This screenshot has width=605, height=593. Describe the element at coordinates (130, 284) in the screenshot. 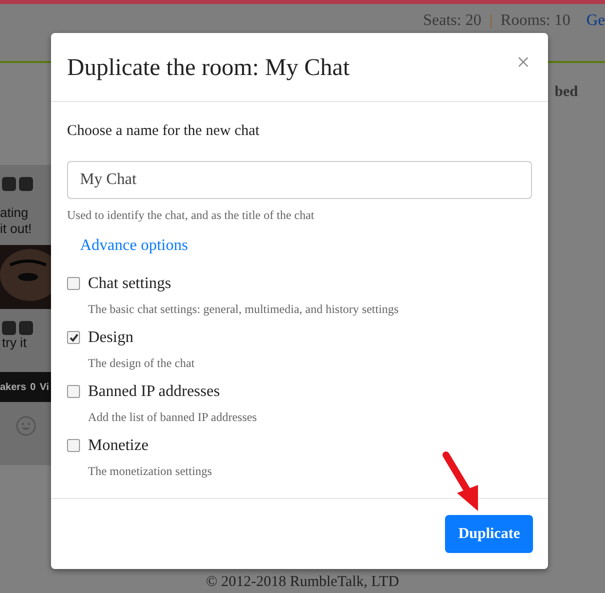

I see `option-label: Chat settings` at that location.